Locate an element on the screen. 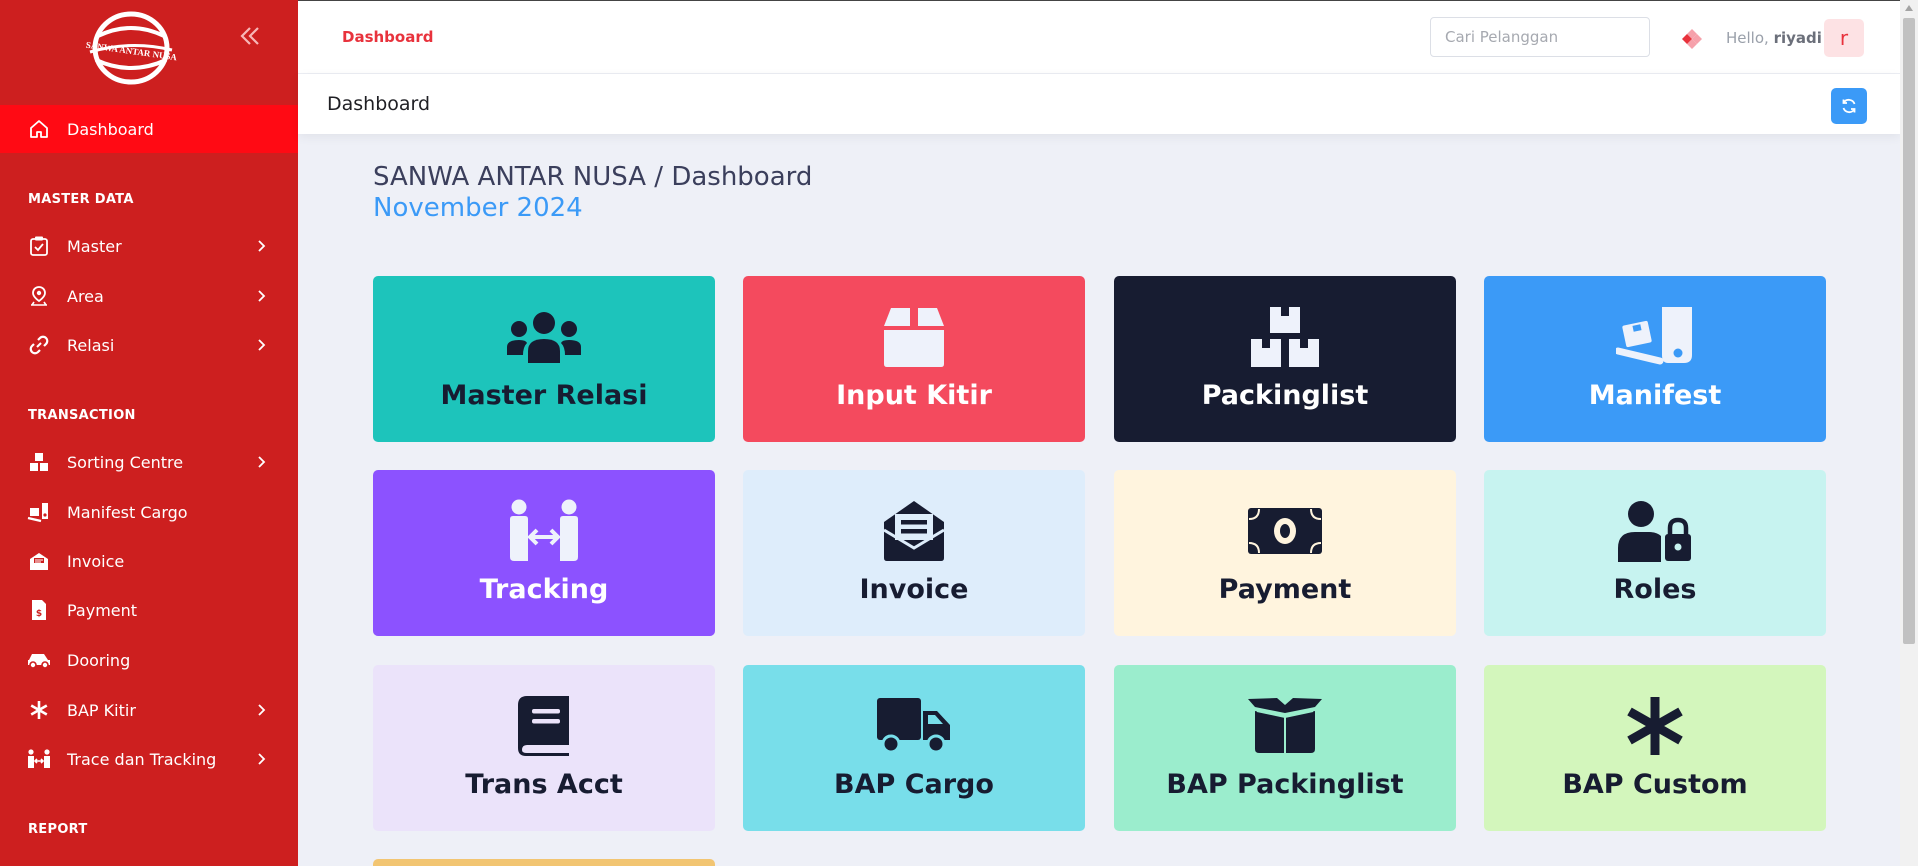  tile-label: Payment is located at coordinates (1285, 589).